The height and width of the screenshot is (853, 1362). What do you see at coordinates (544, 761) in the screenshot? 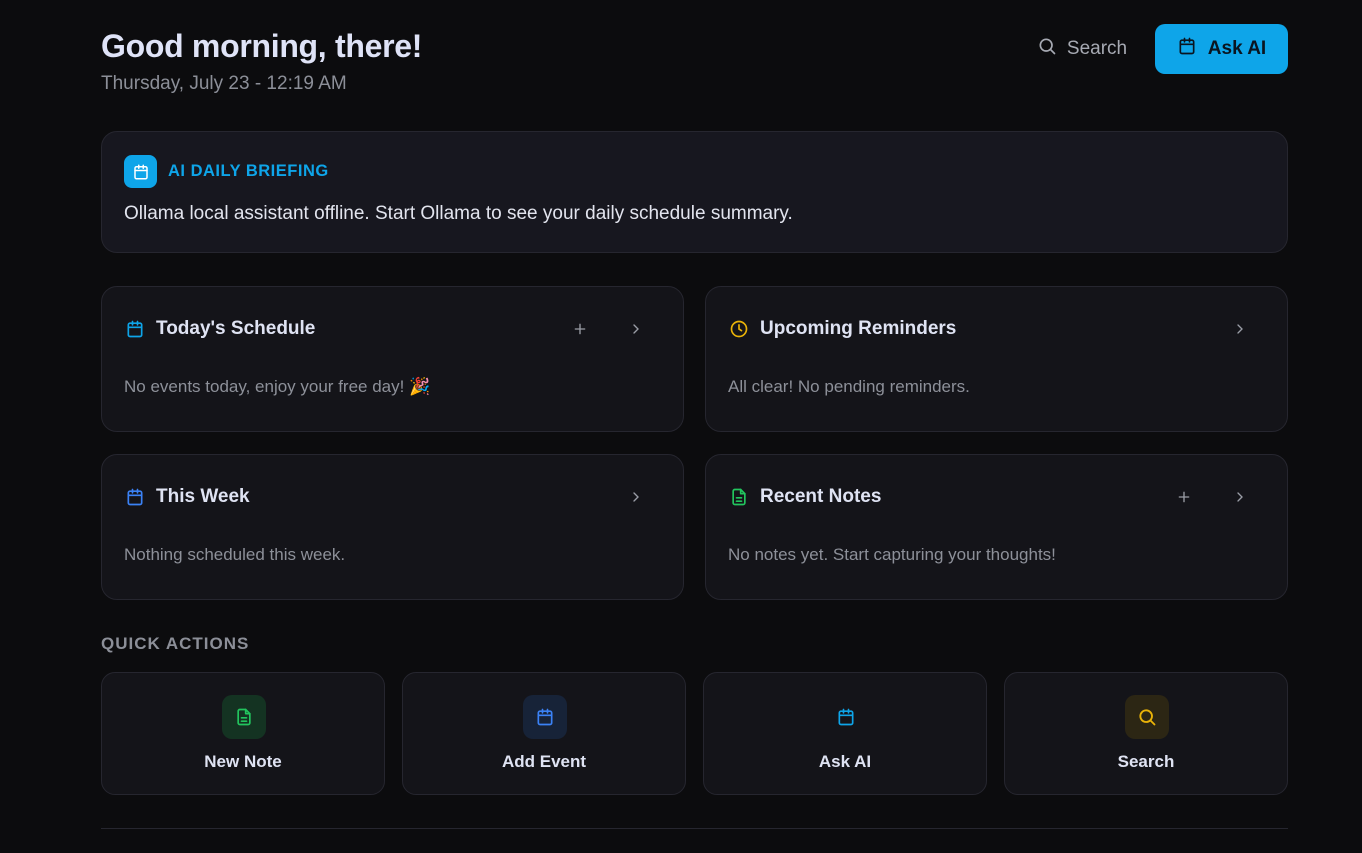
I see `action-label: Add Event` at bounding box center [544, 761].